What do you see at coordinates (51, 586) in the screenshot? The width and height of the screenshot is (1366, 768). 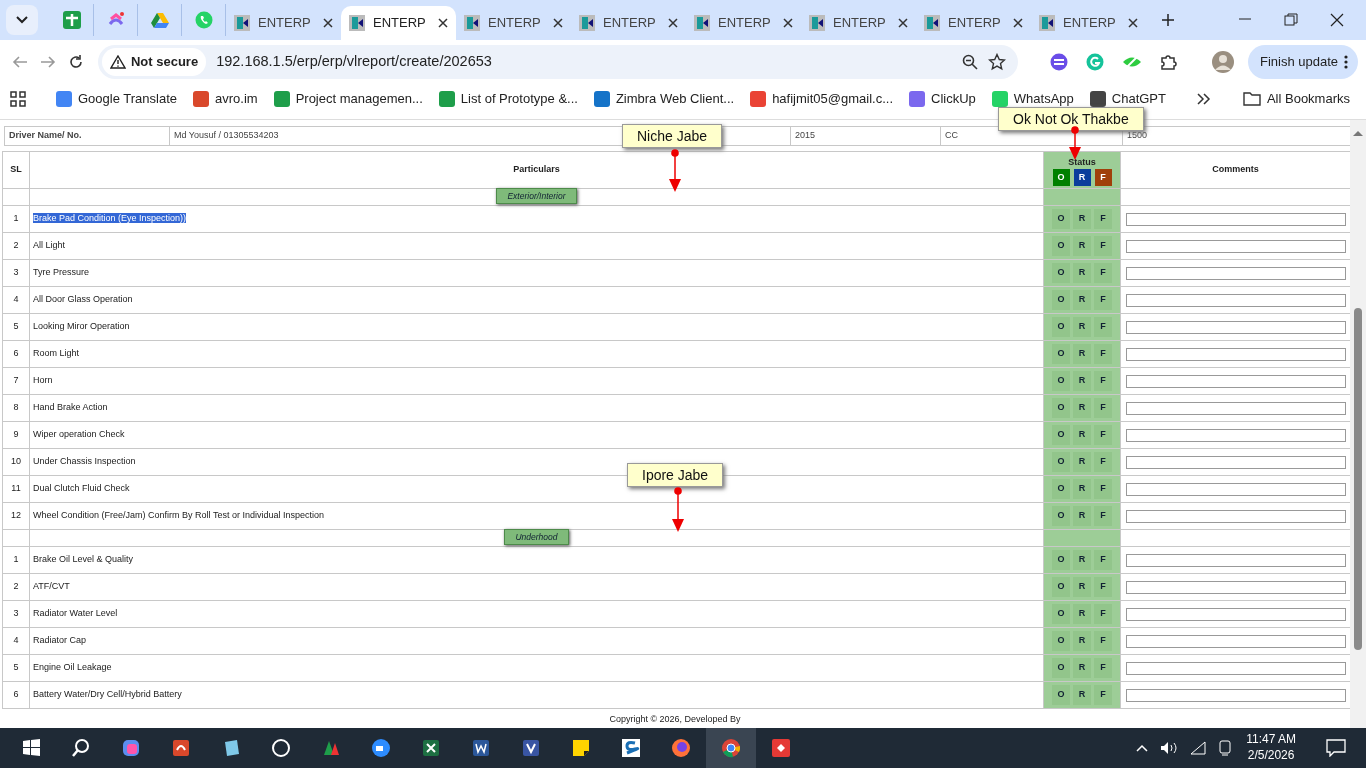 I see `particular-text: ATF/CVT` at bounding box center [51, 586].